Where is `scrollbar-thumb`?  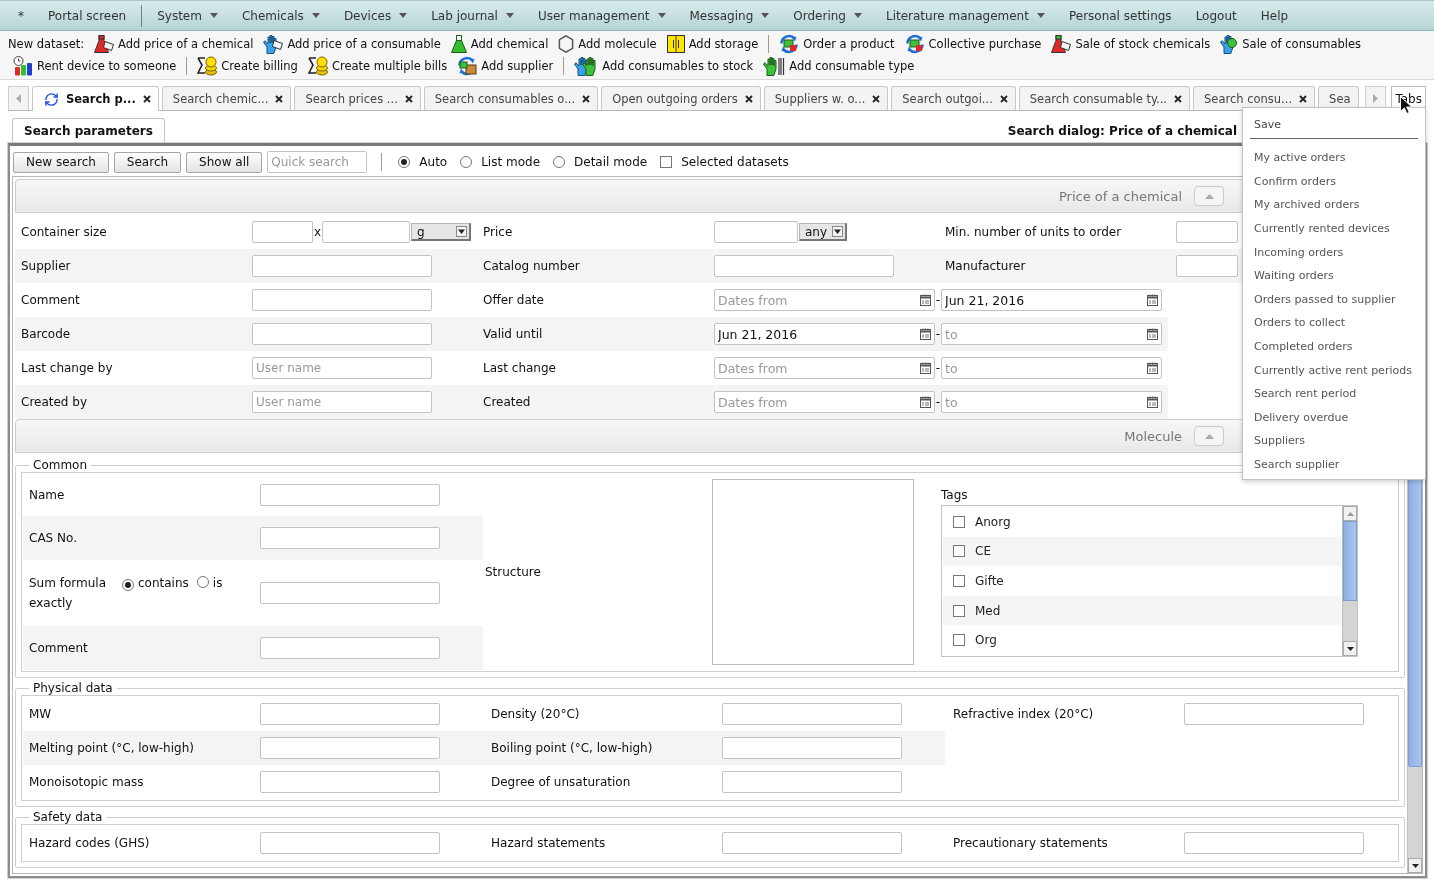 scrollbar-thumb is located at coordinates (1350, 561).